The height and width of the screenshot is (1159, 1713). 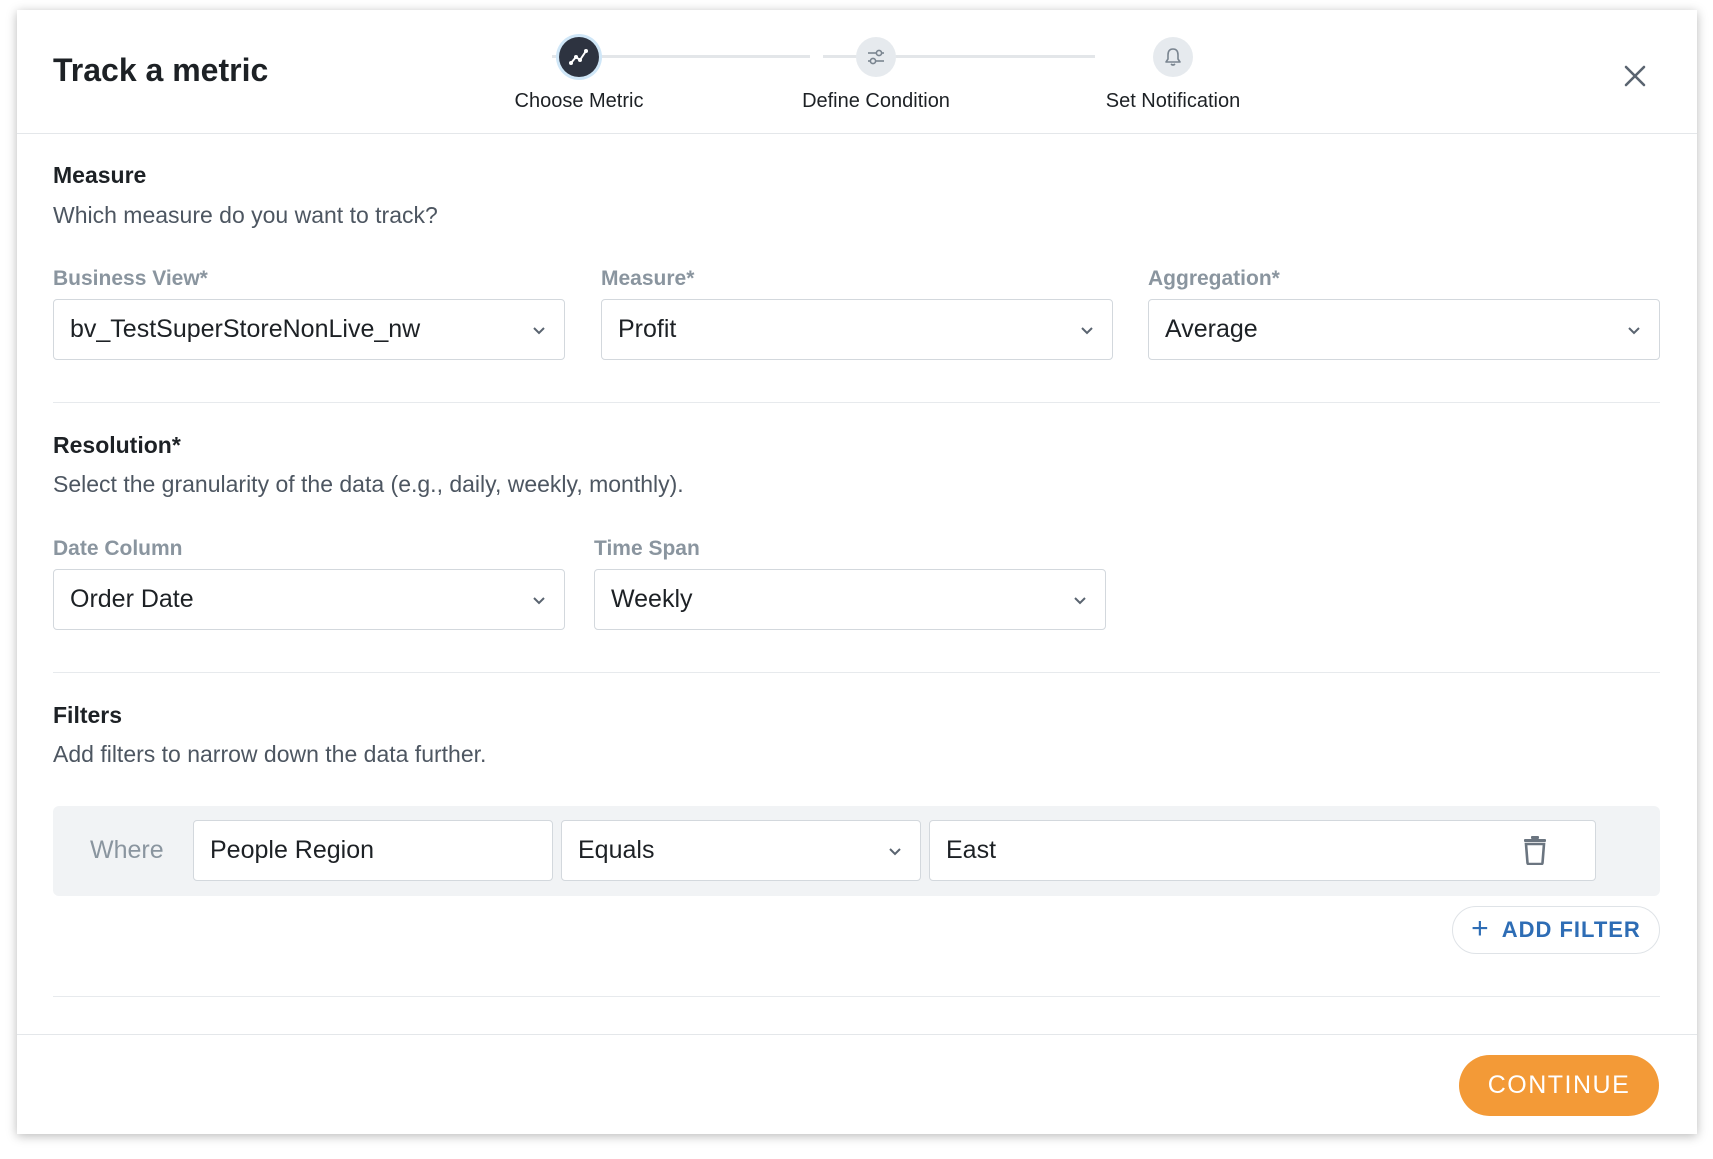 I want to click on step-label: Define Condition, so click(x=876, y=101).